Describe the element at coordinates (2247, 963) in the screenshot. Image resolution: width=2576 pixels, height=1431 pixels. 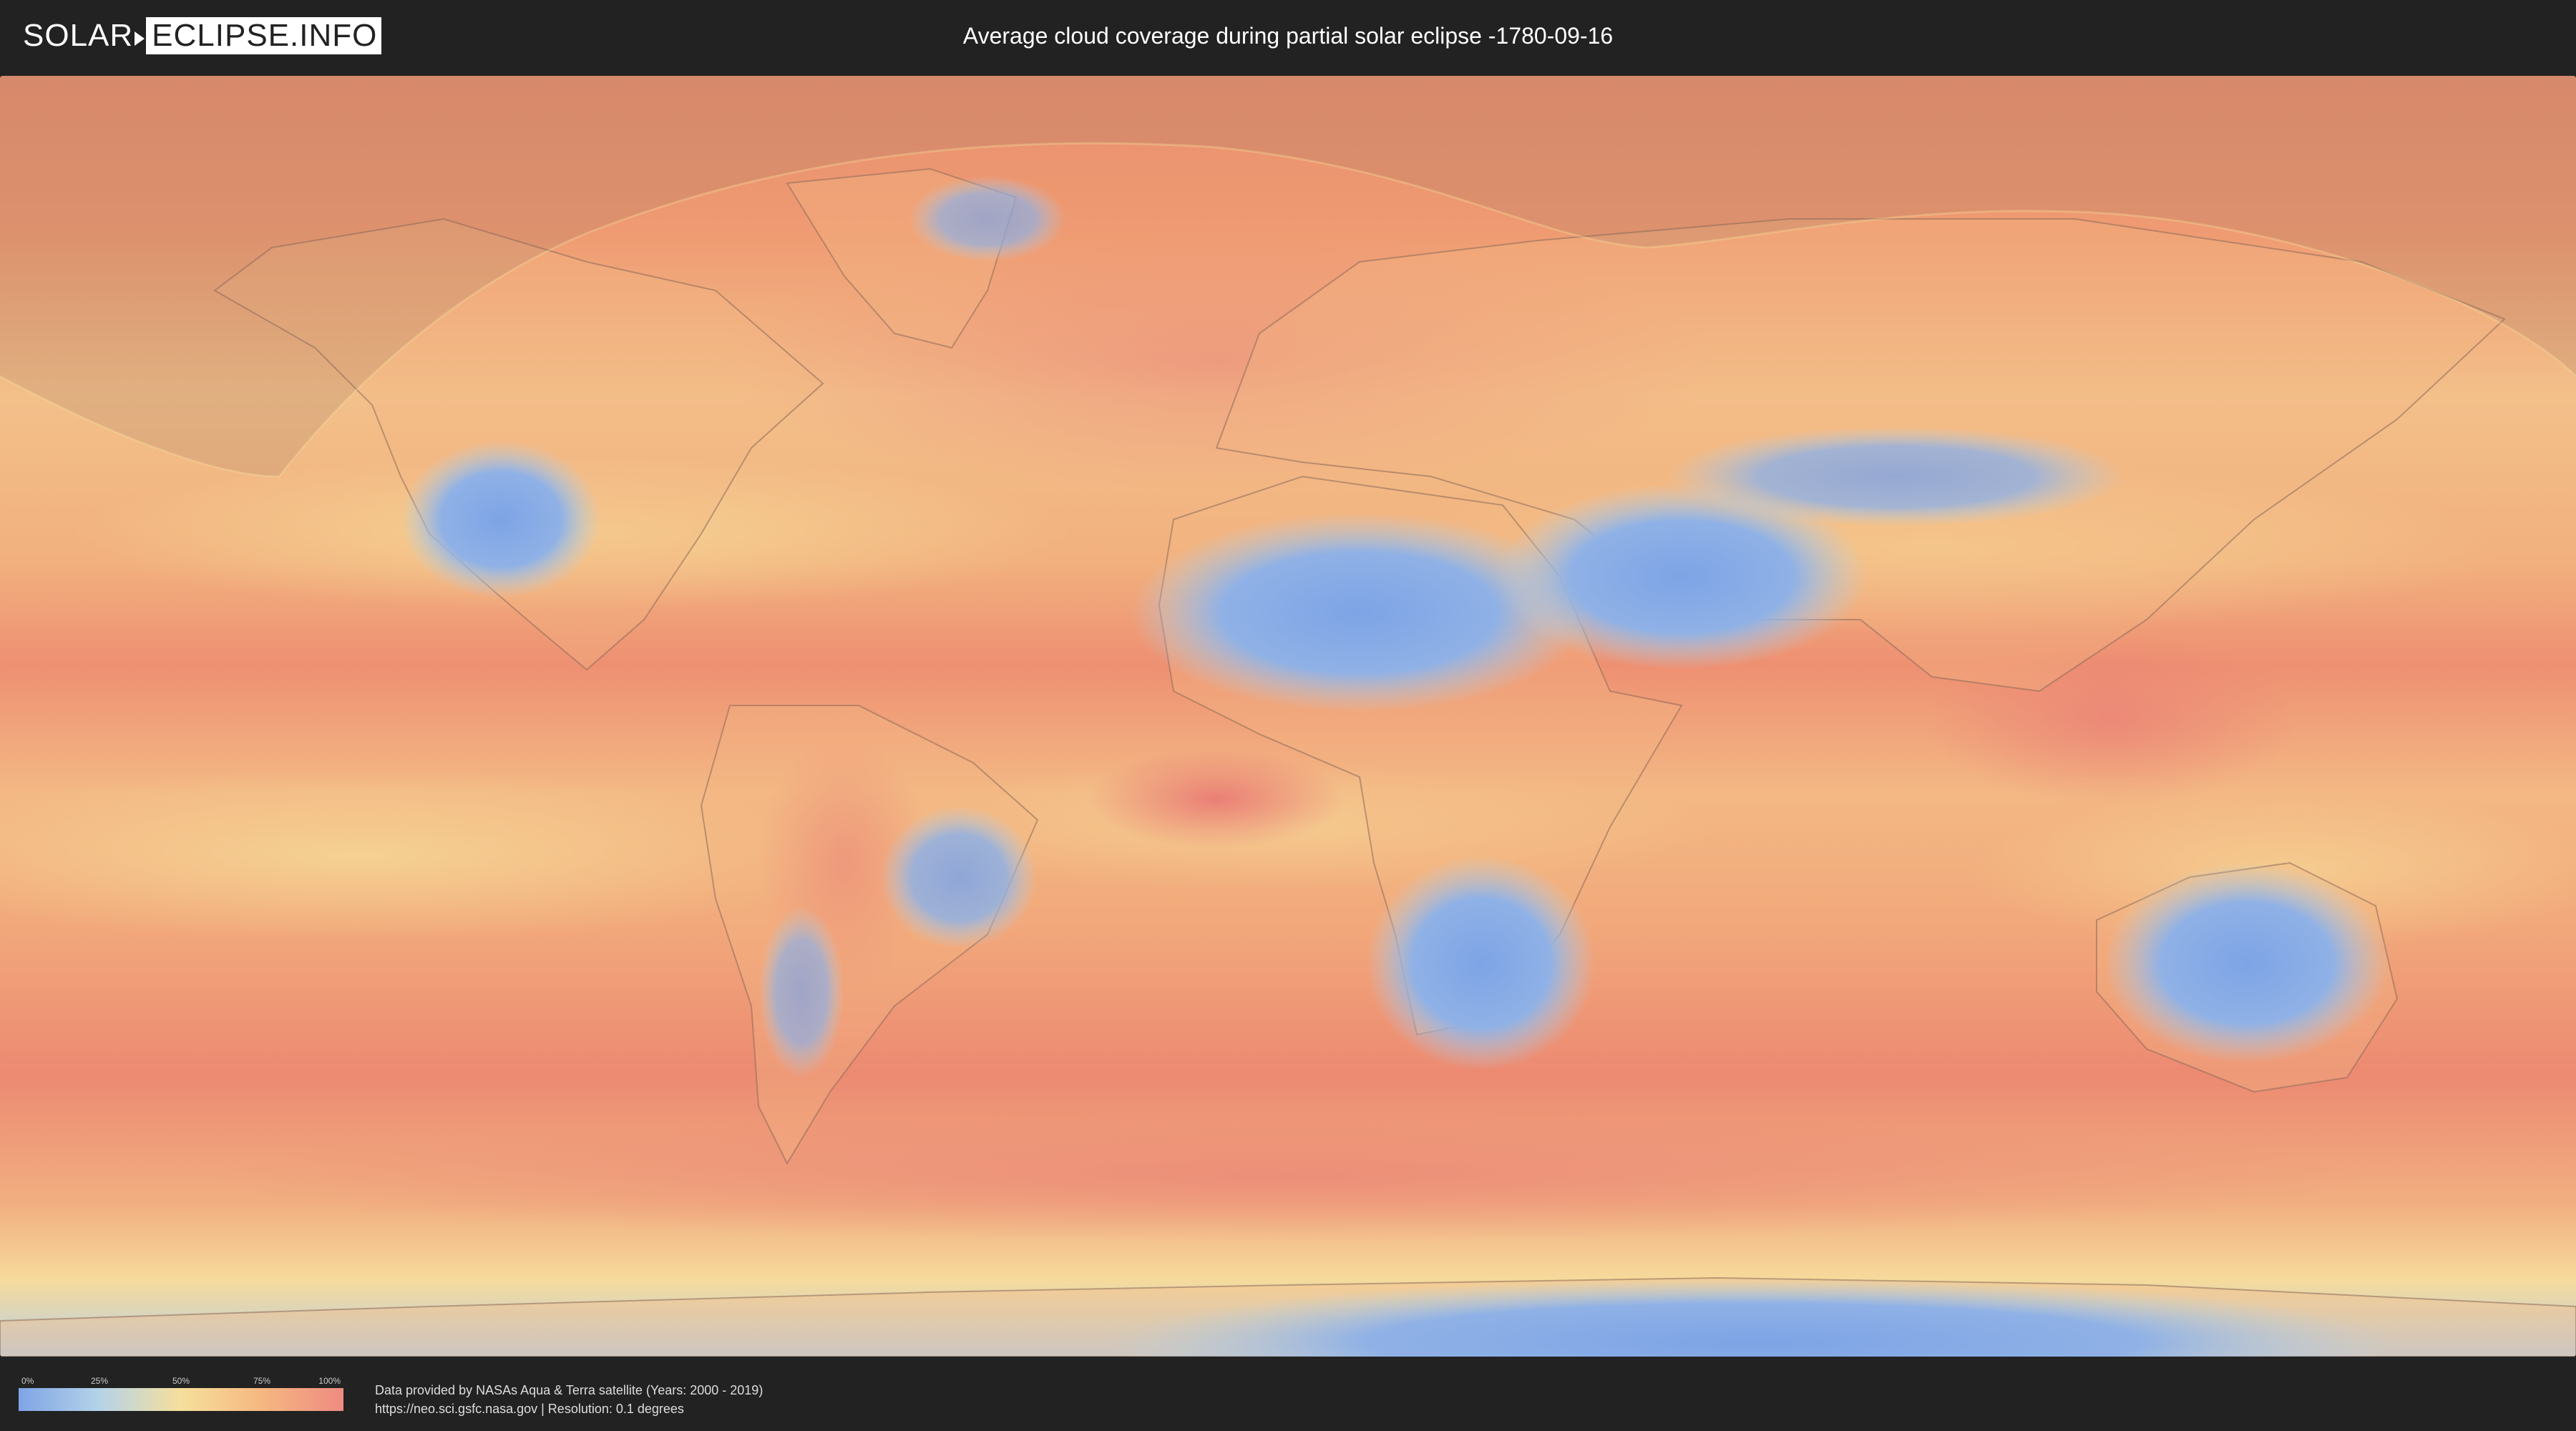
I see `clear-region-australia` at that location.